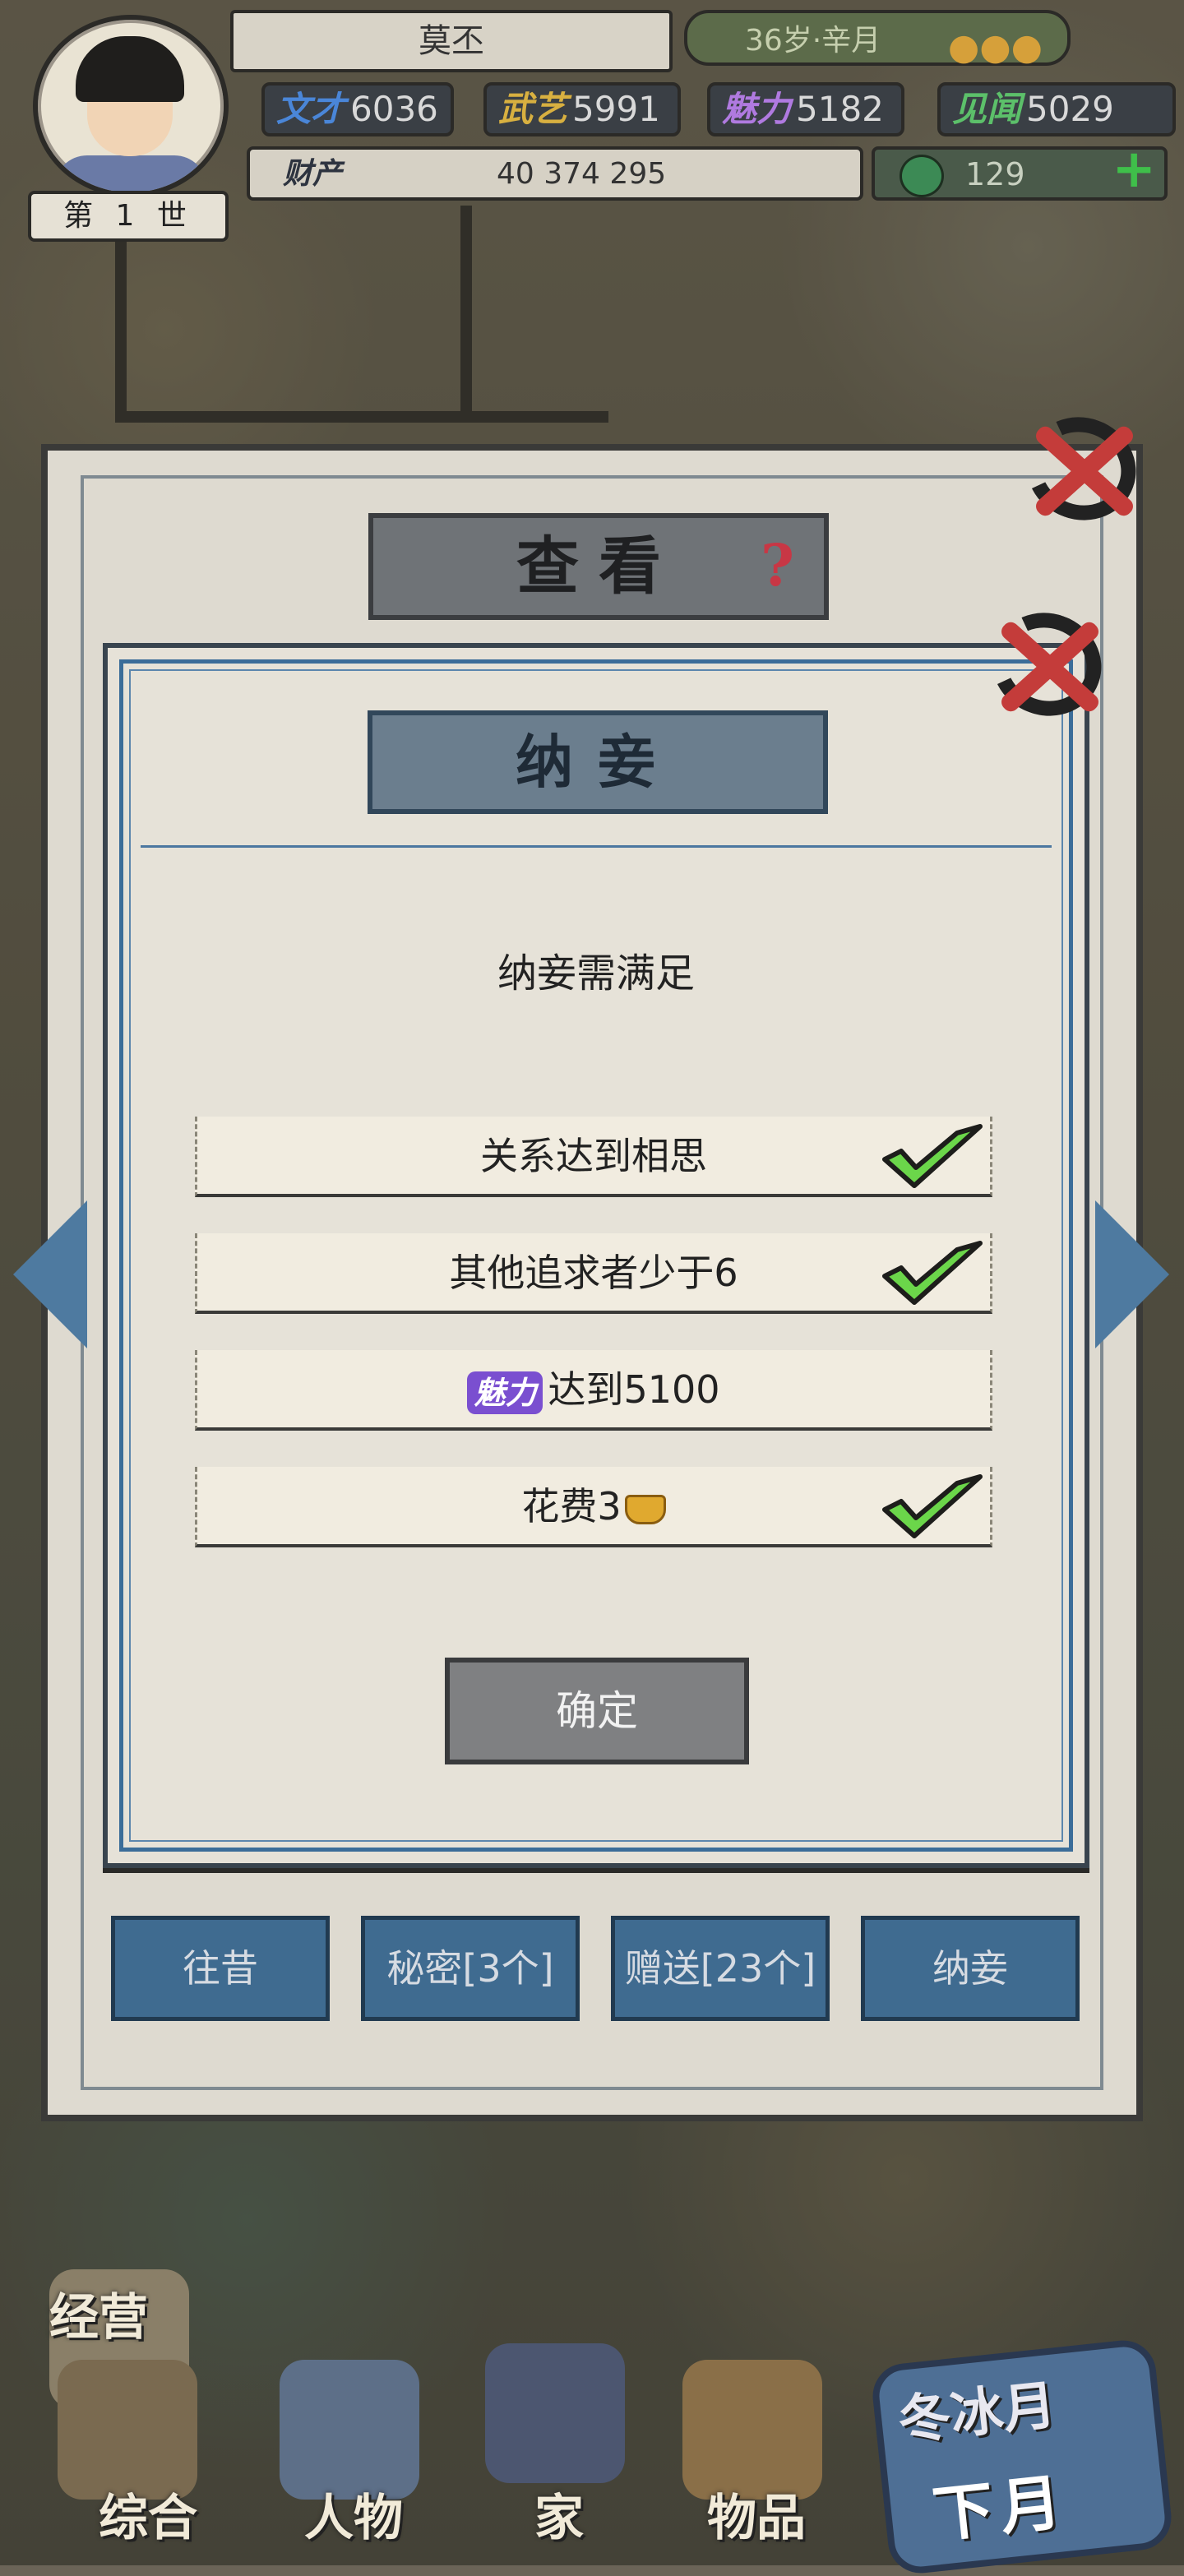 The height and width of the screenshot is (2576, 1184). Describe the element at coordinates (995, 174) in the screenshot. I see `jade-count: 129` at that location.